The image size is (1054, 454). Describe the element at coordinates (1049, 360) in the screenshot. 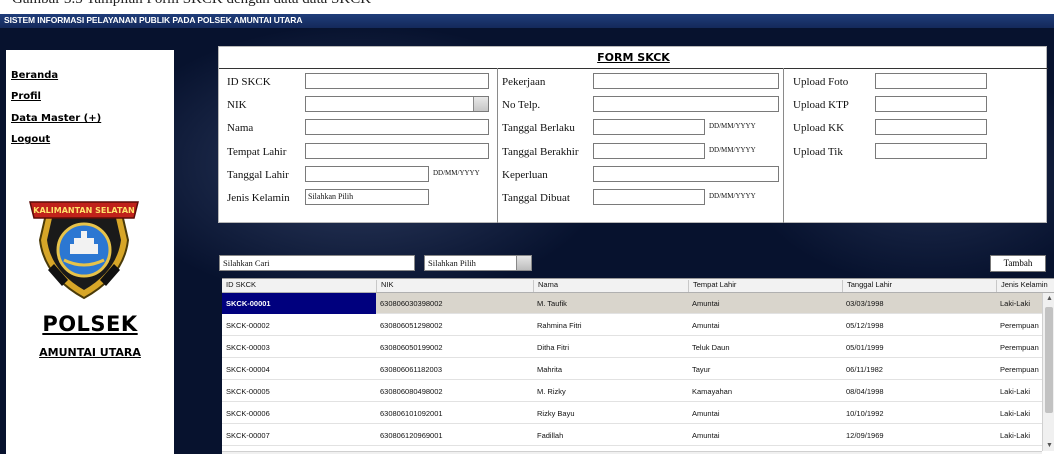

I see `vertical-scroll-thumb` at that location.